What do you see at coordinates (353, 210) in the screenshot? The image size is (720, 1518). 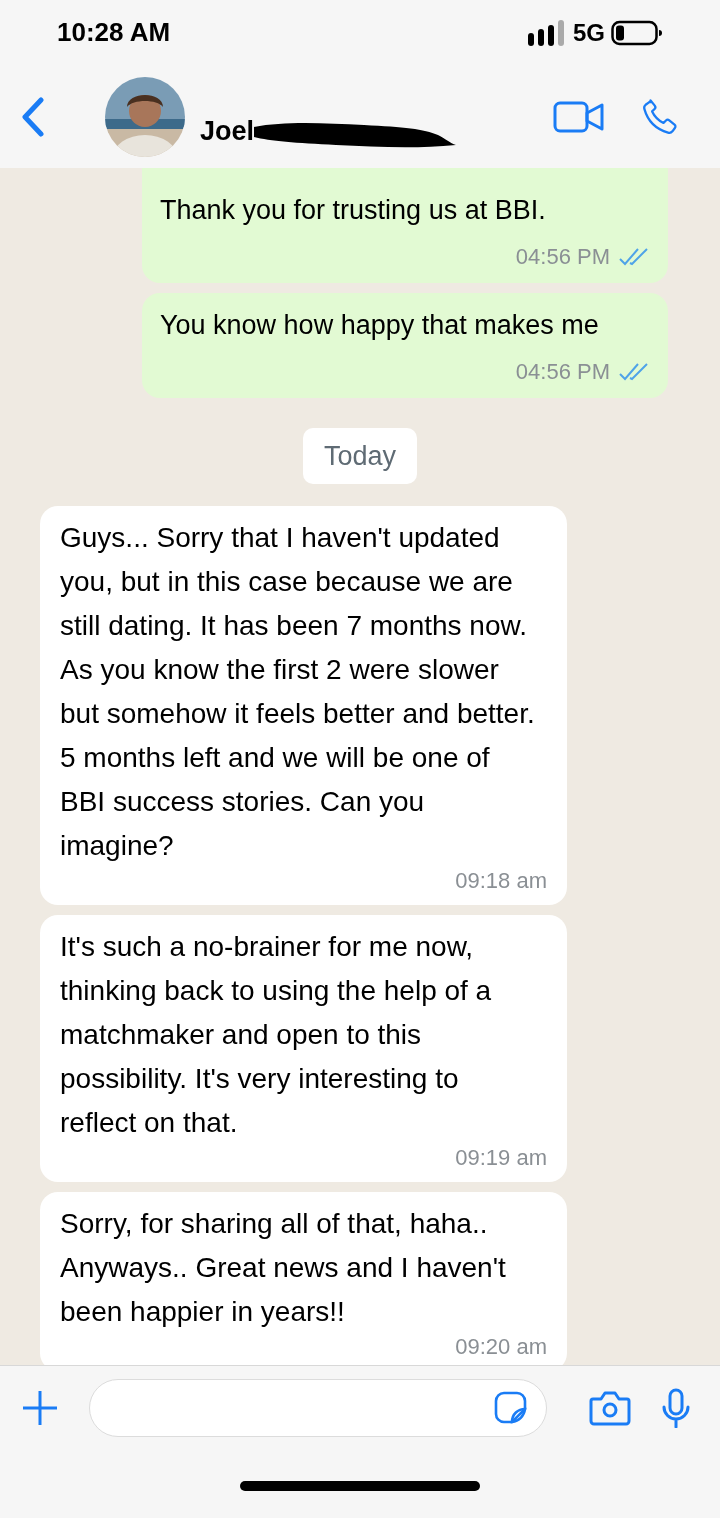 I see `message-text: Thank you for trusting us at BBI.` at bounding box center [353, 210].